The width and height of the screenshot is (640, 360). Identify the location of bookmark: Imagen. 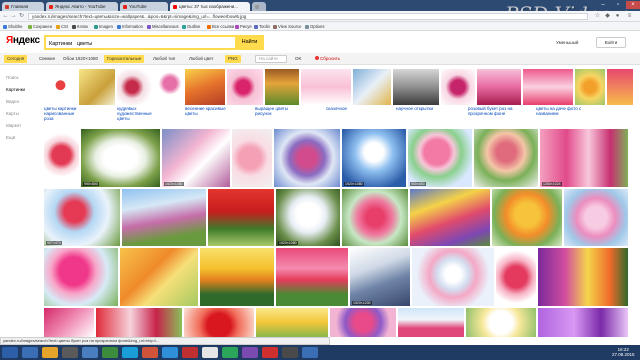
(103, 26).